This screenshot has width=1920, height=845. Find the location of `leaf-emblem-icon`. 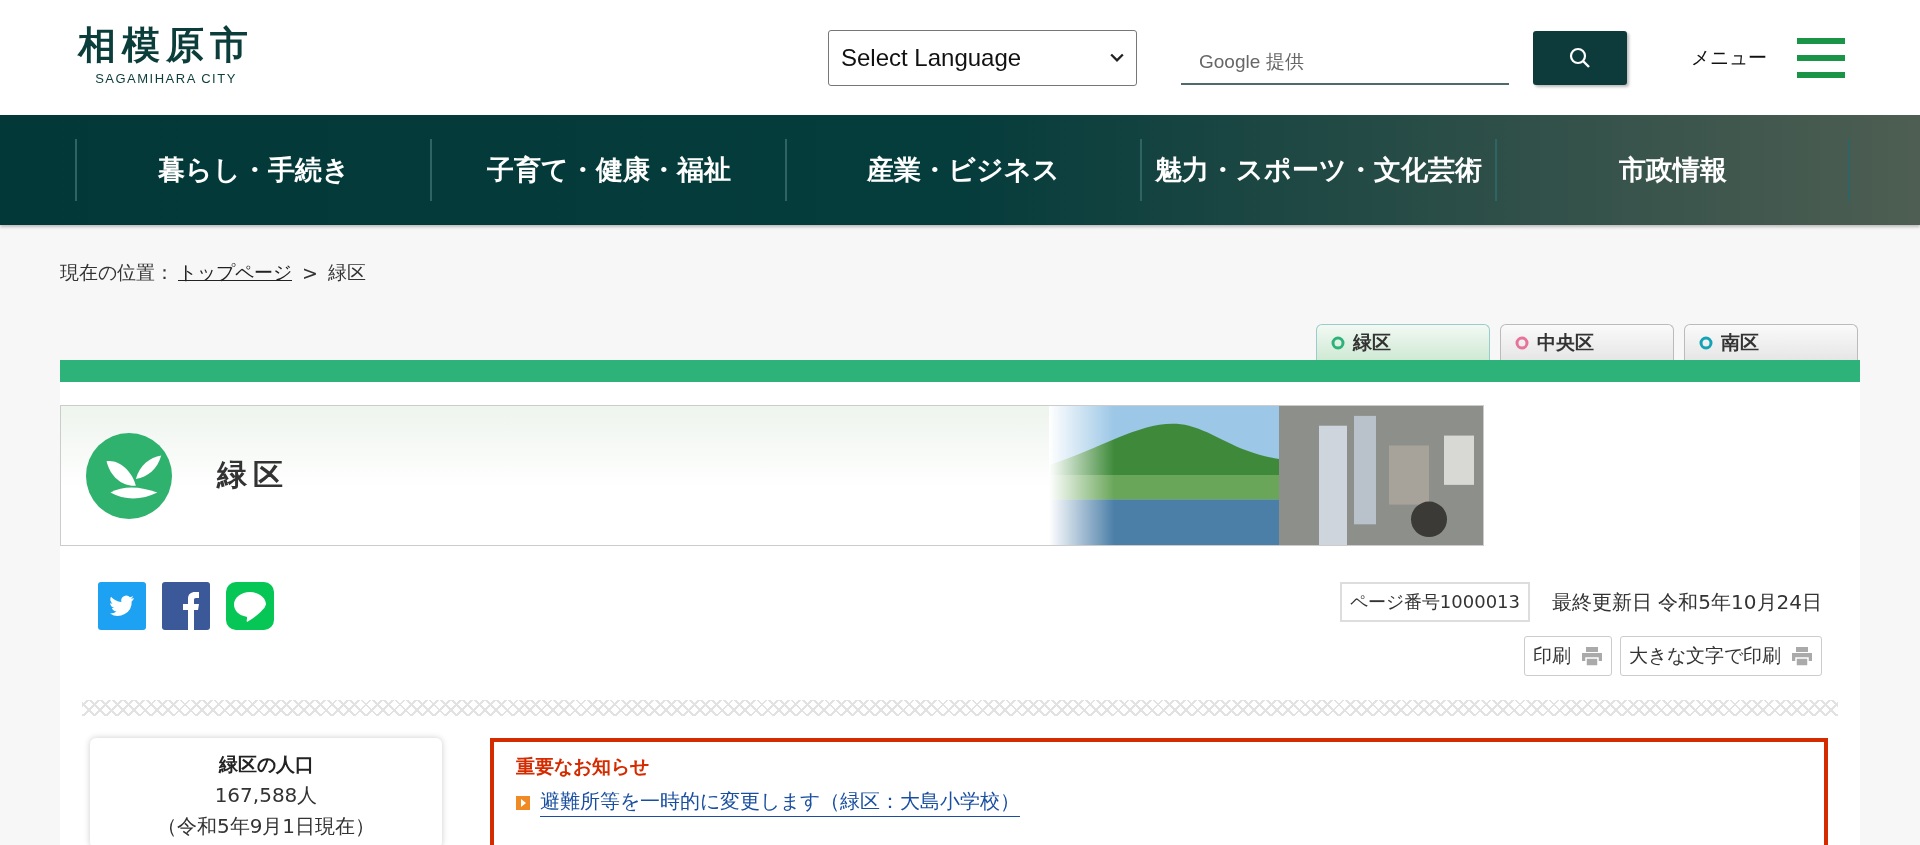

leaf-emblem-icon is located at coordinates (129, 475).